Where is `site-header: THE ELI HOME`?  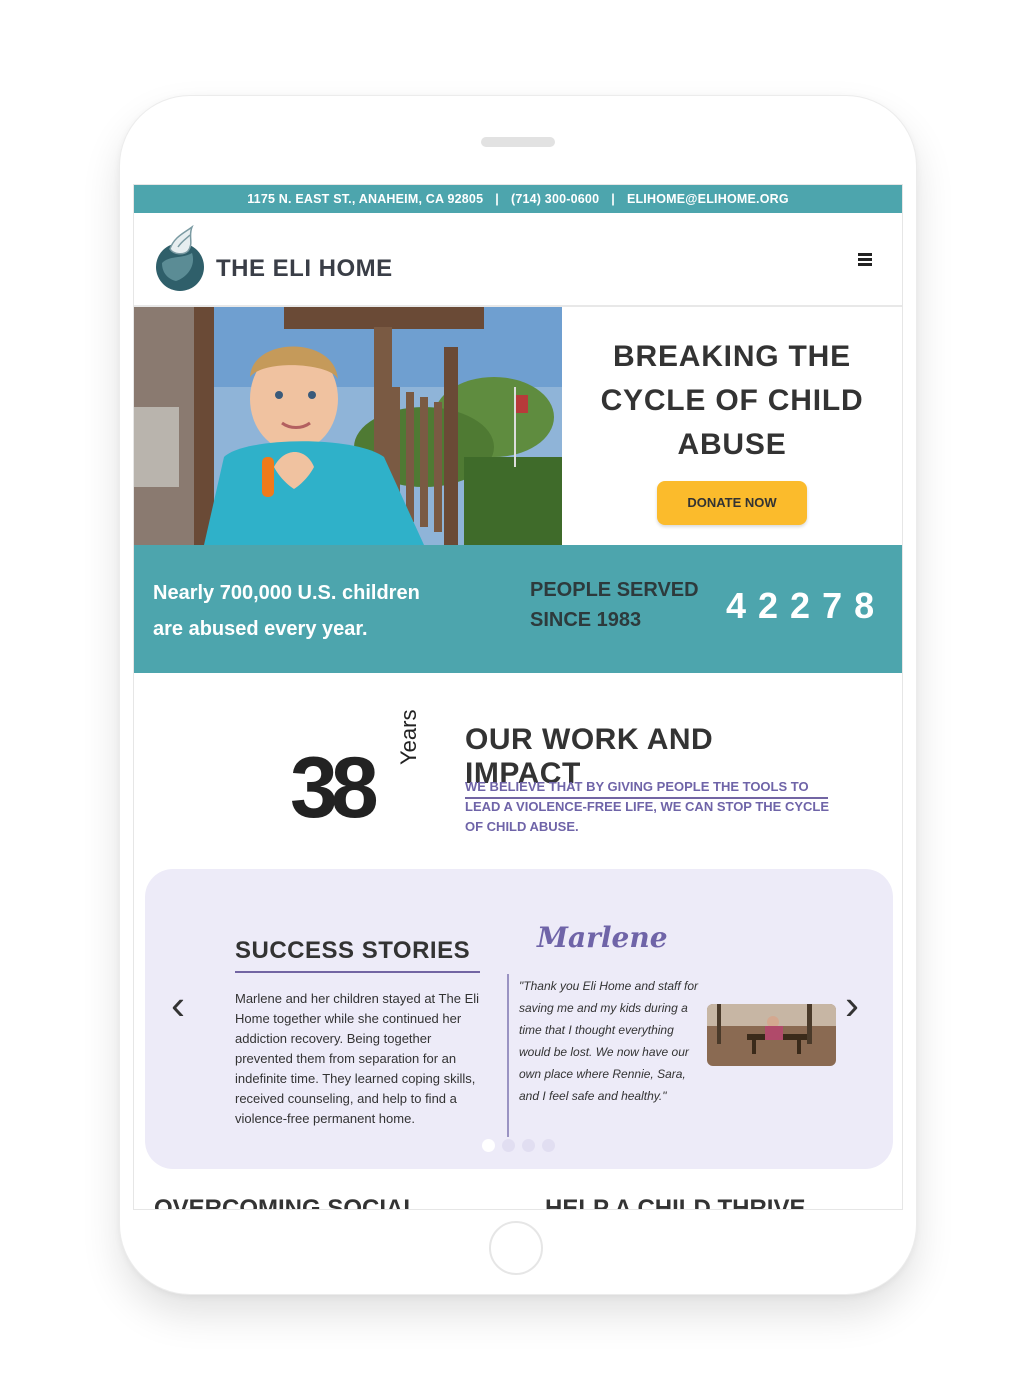
site-header: THE ELI HOME is located at coordinates (518, 260).